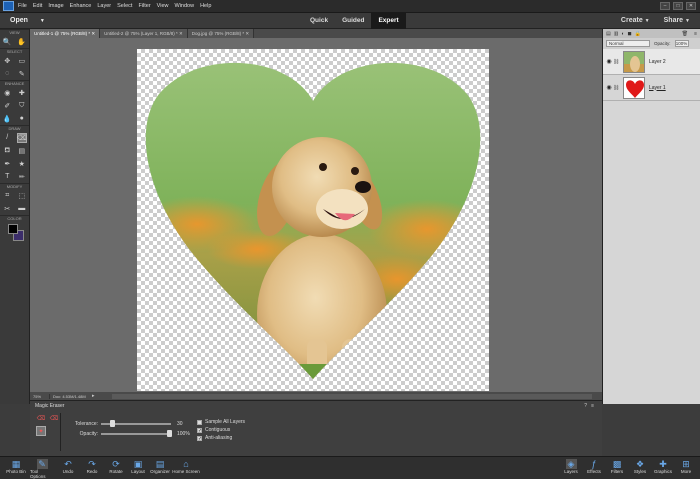  Describe the element at coordinates (691, 6) in the screenshot. I see `close-button: ✕` at that location.